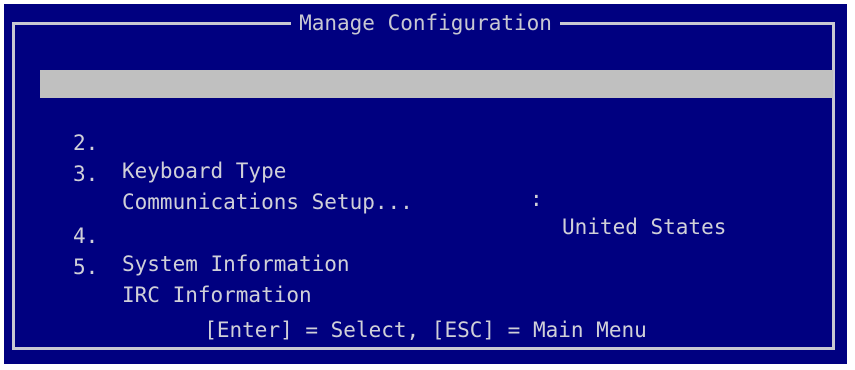 The width and height of the screenshot is (855, 370). What do you see at coordinates (86, 174) in the screenshot?
I see `menu-item-number: 3.` at bounding box center [86, 174].